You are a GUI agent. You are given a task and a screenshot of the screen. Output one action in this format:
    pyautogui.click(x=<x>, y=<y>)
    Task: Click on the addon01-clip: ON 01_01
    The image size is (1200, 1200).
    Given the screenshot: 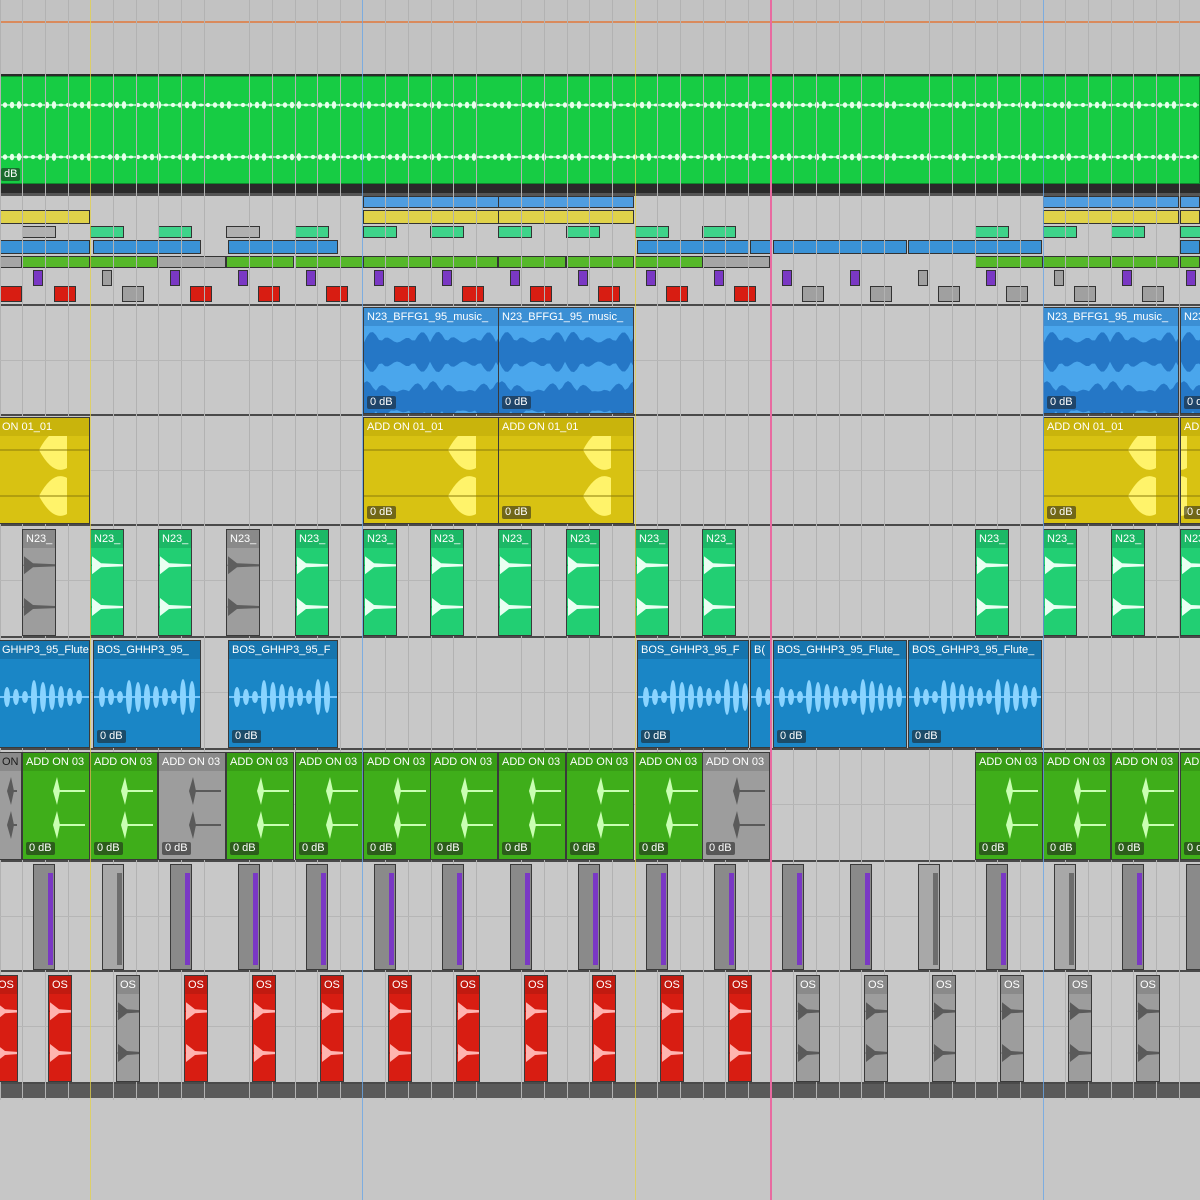 What is the action you would take?
    pyautogui.click(x=45, y=470)
    